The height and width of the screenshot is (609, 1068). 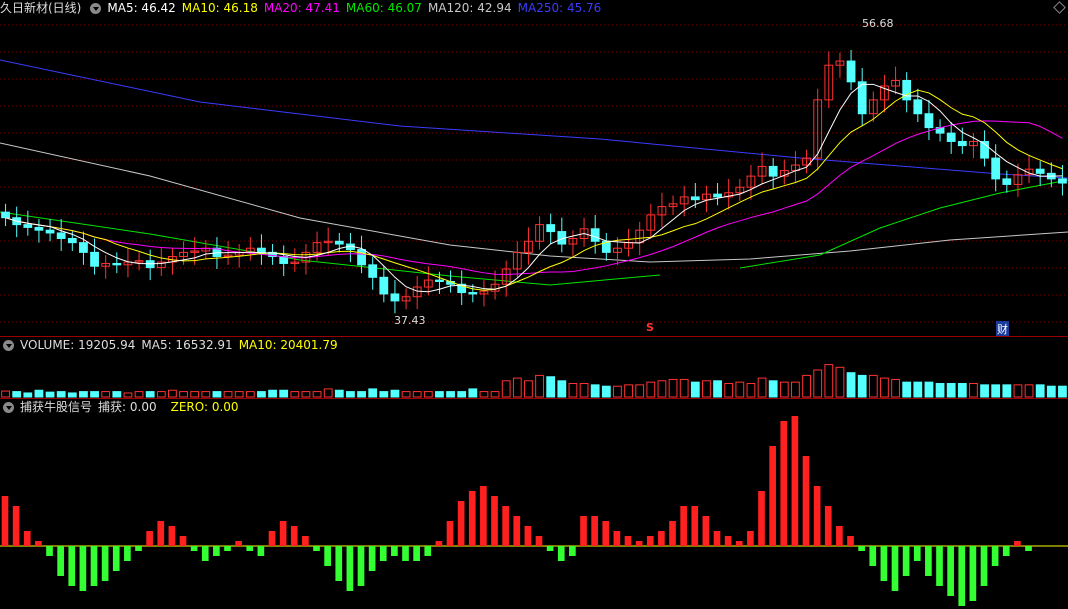 I want to click on indicator-panel-header: 捕获牛股信号 捕获: 0.00 ZERO: 0.00, so click(x=122, y=407).